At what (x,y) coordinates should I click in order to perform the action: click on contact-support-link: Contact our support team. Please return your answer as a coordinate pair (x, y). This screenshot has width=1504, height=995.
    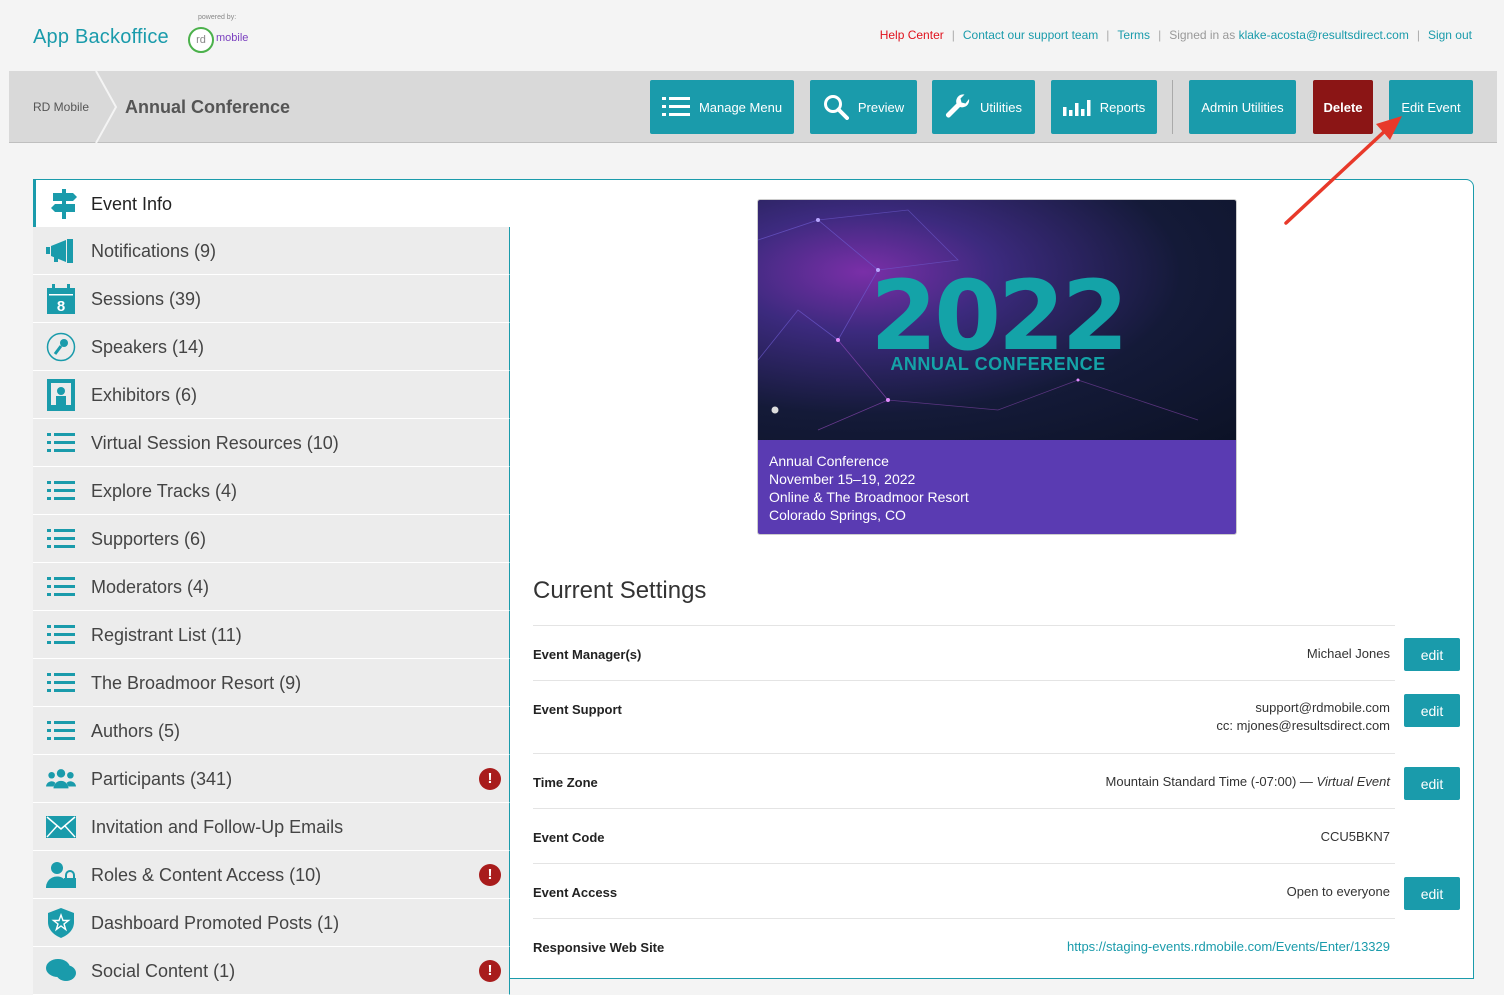
    Looking at the image, I should click on (1030, 35).